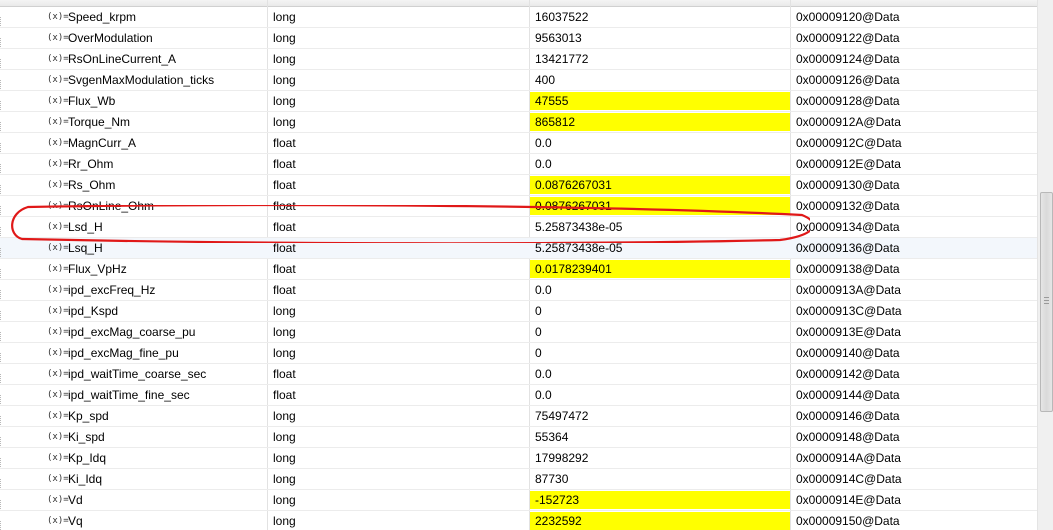  Describe the element at coordinates (87, 458) in the screenshot. I see `variable-name: Kp_Idq` at that location.